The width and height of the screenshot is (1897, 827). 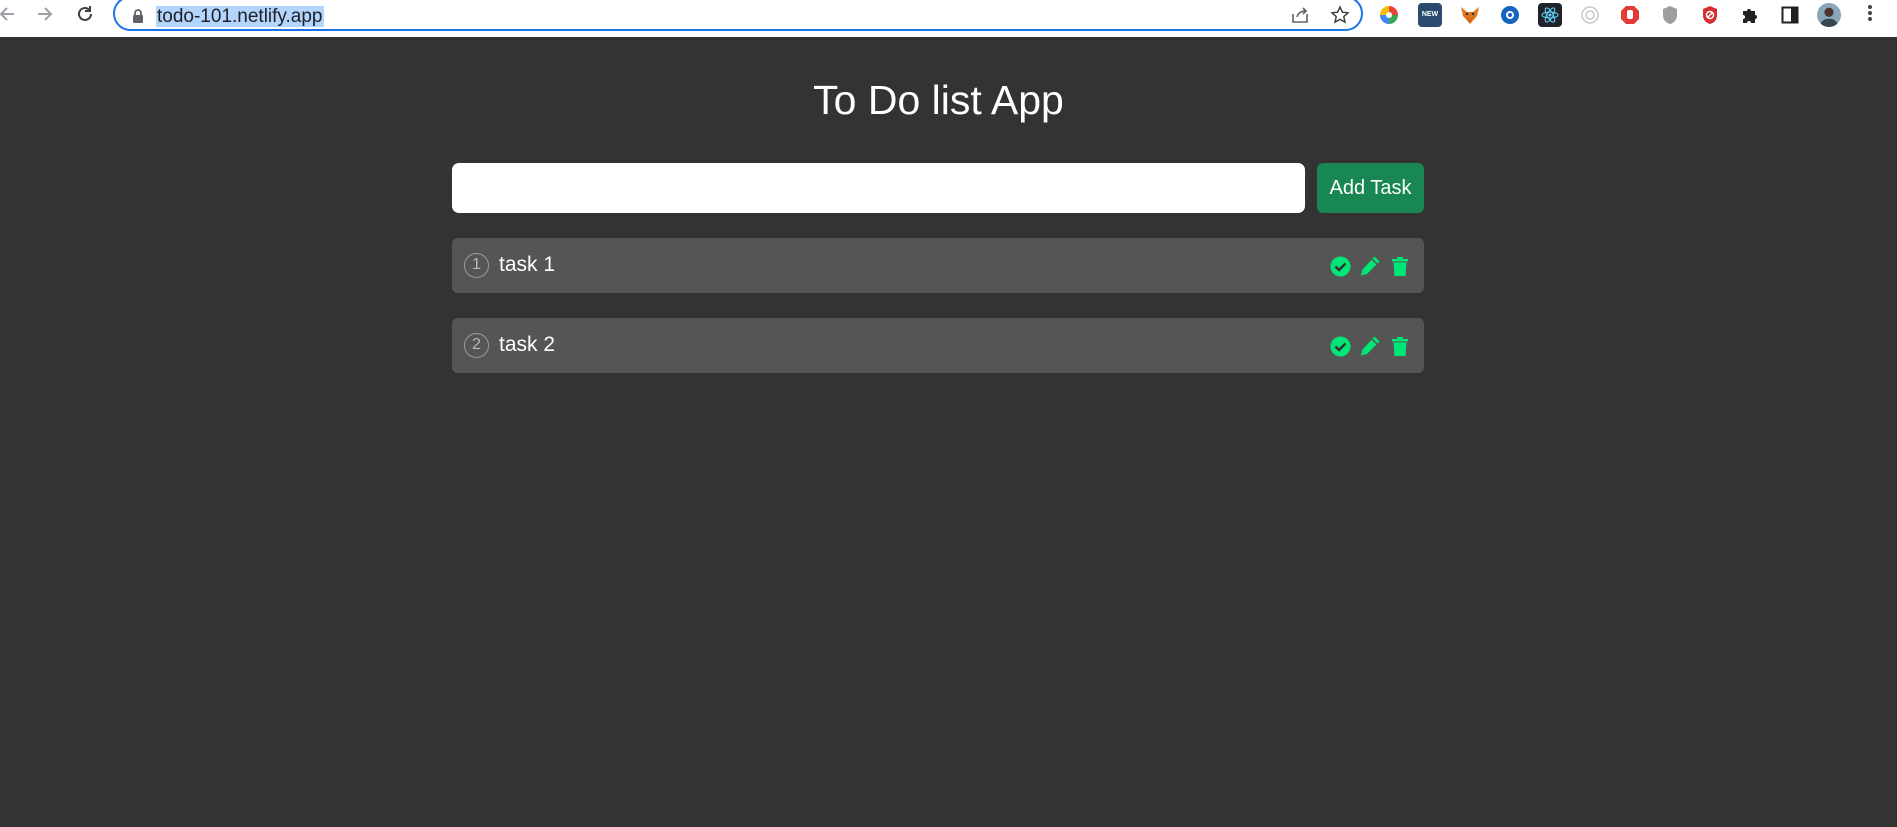 I want to click on task-item: 1 task 1, so click(x=938, y=265).